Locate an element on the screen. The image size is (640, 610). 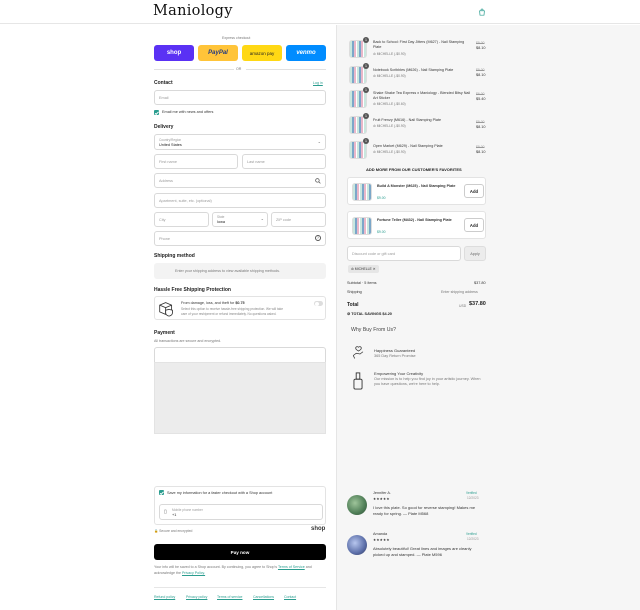
apartment-input: Apartment, suite, etc. (optional) is located at coordinates (240, 200).